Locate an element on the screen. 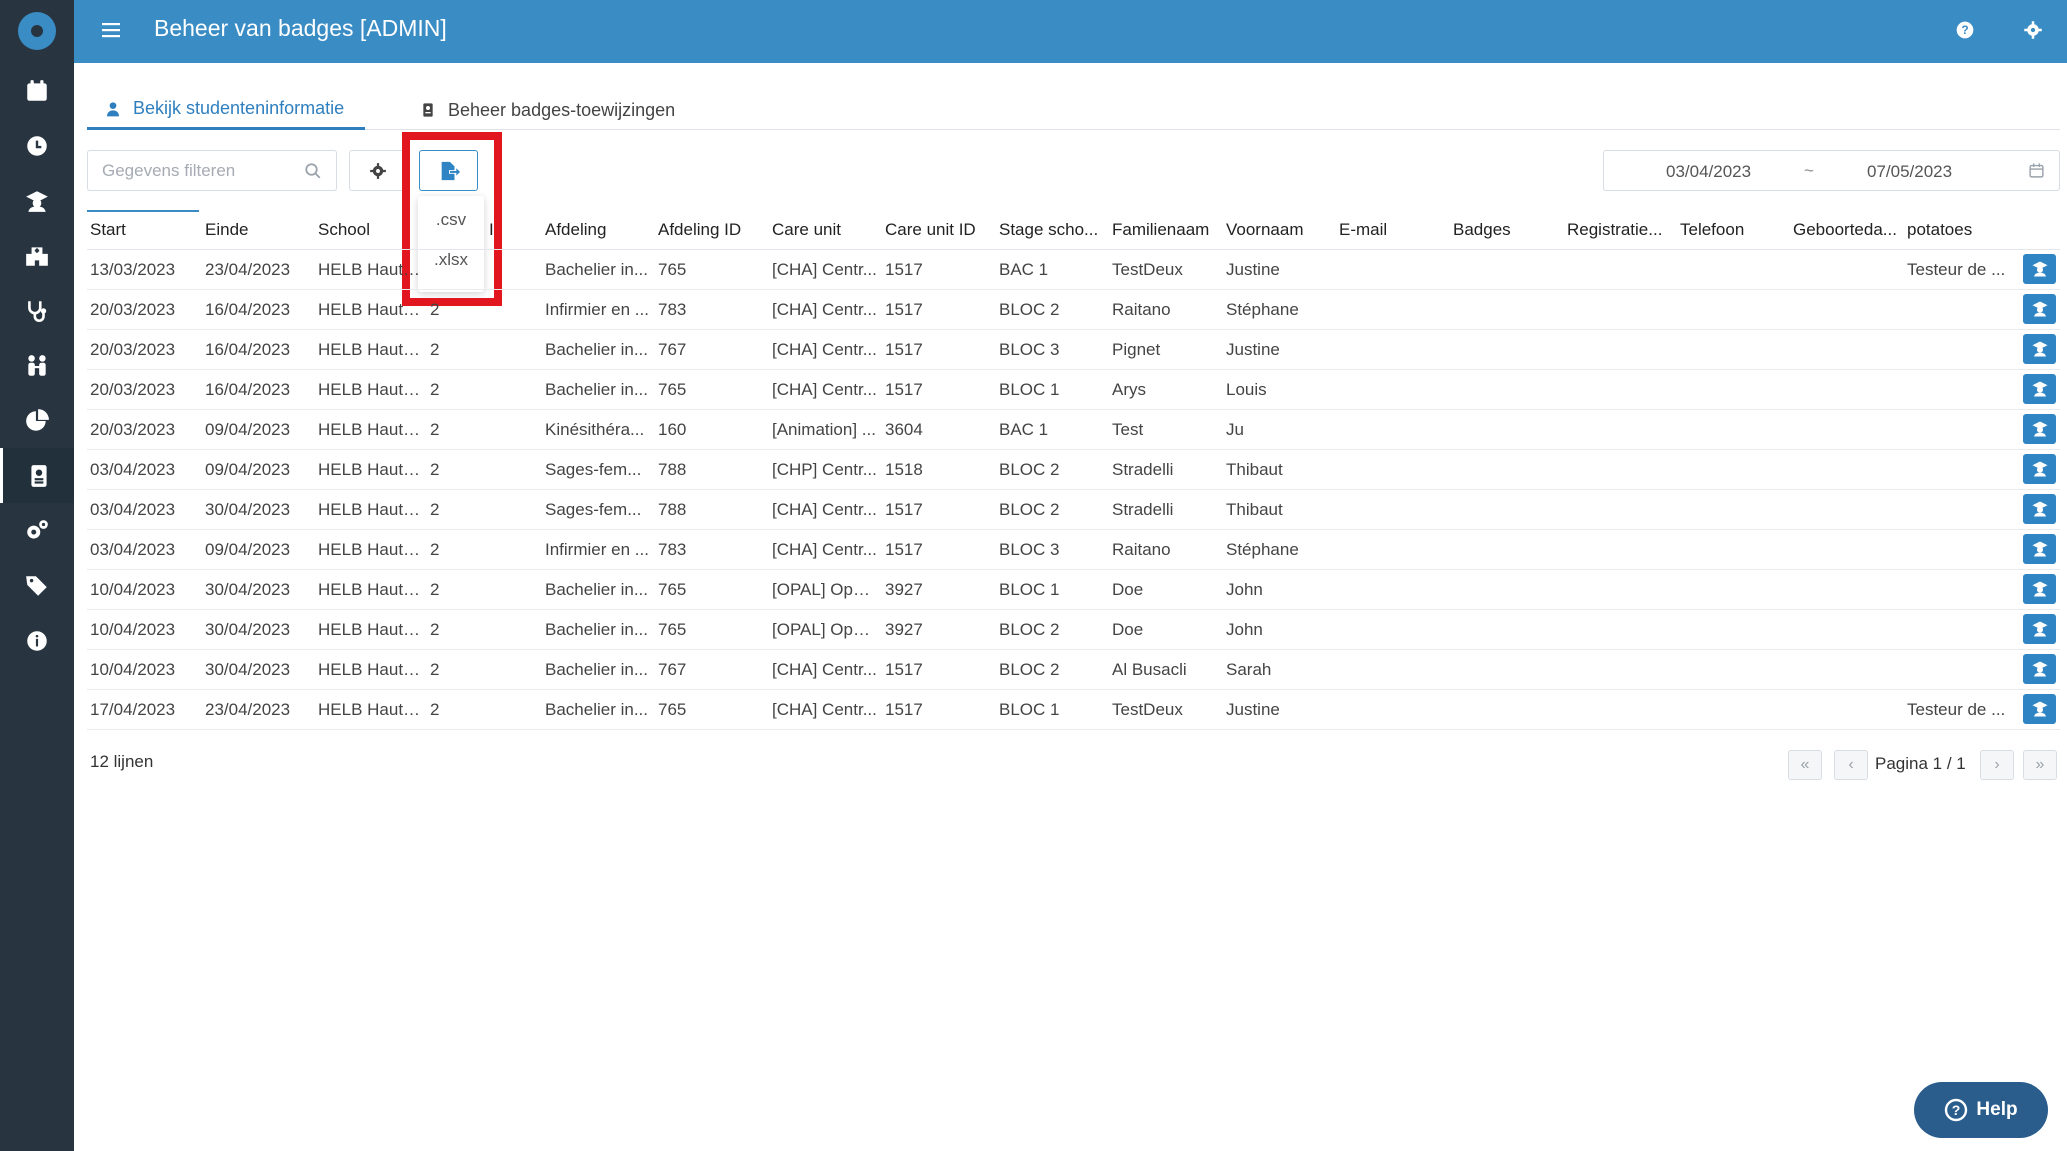 The width and height of the screenshot is (2067, 1151). hamburger-menu-icon is located at coordinates (111, 30).